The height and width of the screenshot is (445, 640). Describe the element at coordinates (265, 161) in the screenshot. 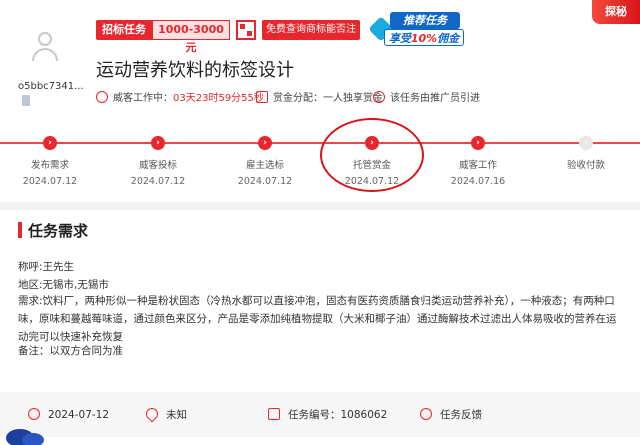

I see `step-selection: › 雇主选标 2024.07.12` at that location.